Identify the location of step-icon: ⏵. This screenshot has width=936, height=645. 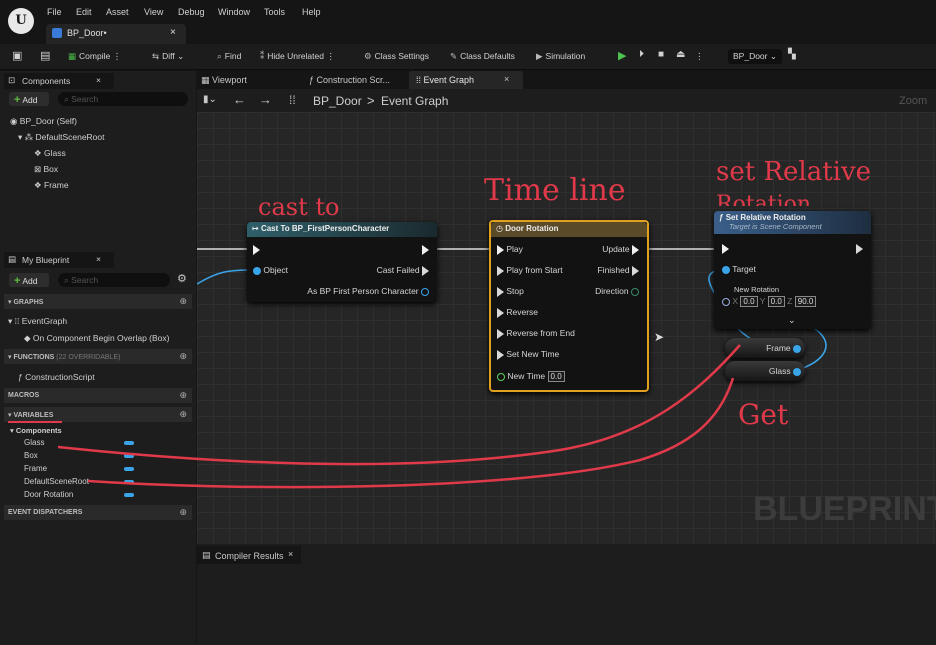
(641, 54).